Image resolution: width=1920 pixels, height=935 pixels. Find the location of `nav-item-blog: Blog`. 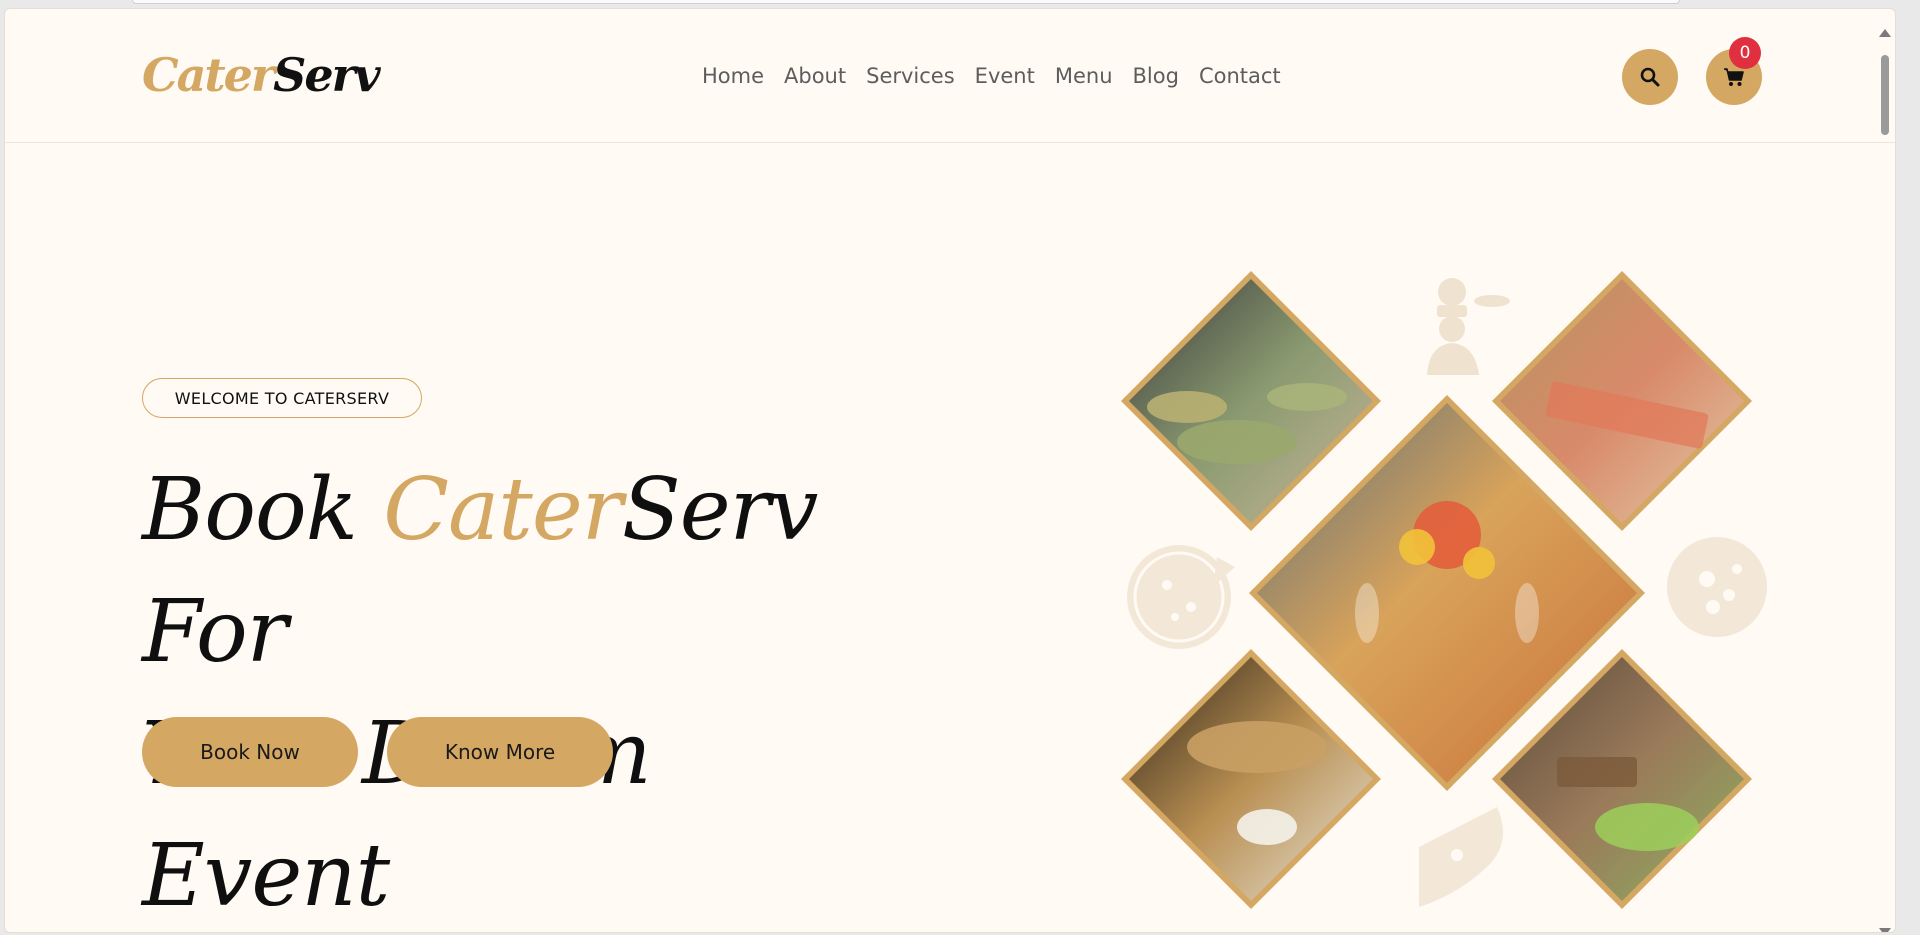

nav-item-blog: Blog is located at coordinates (1156, 76).